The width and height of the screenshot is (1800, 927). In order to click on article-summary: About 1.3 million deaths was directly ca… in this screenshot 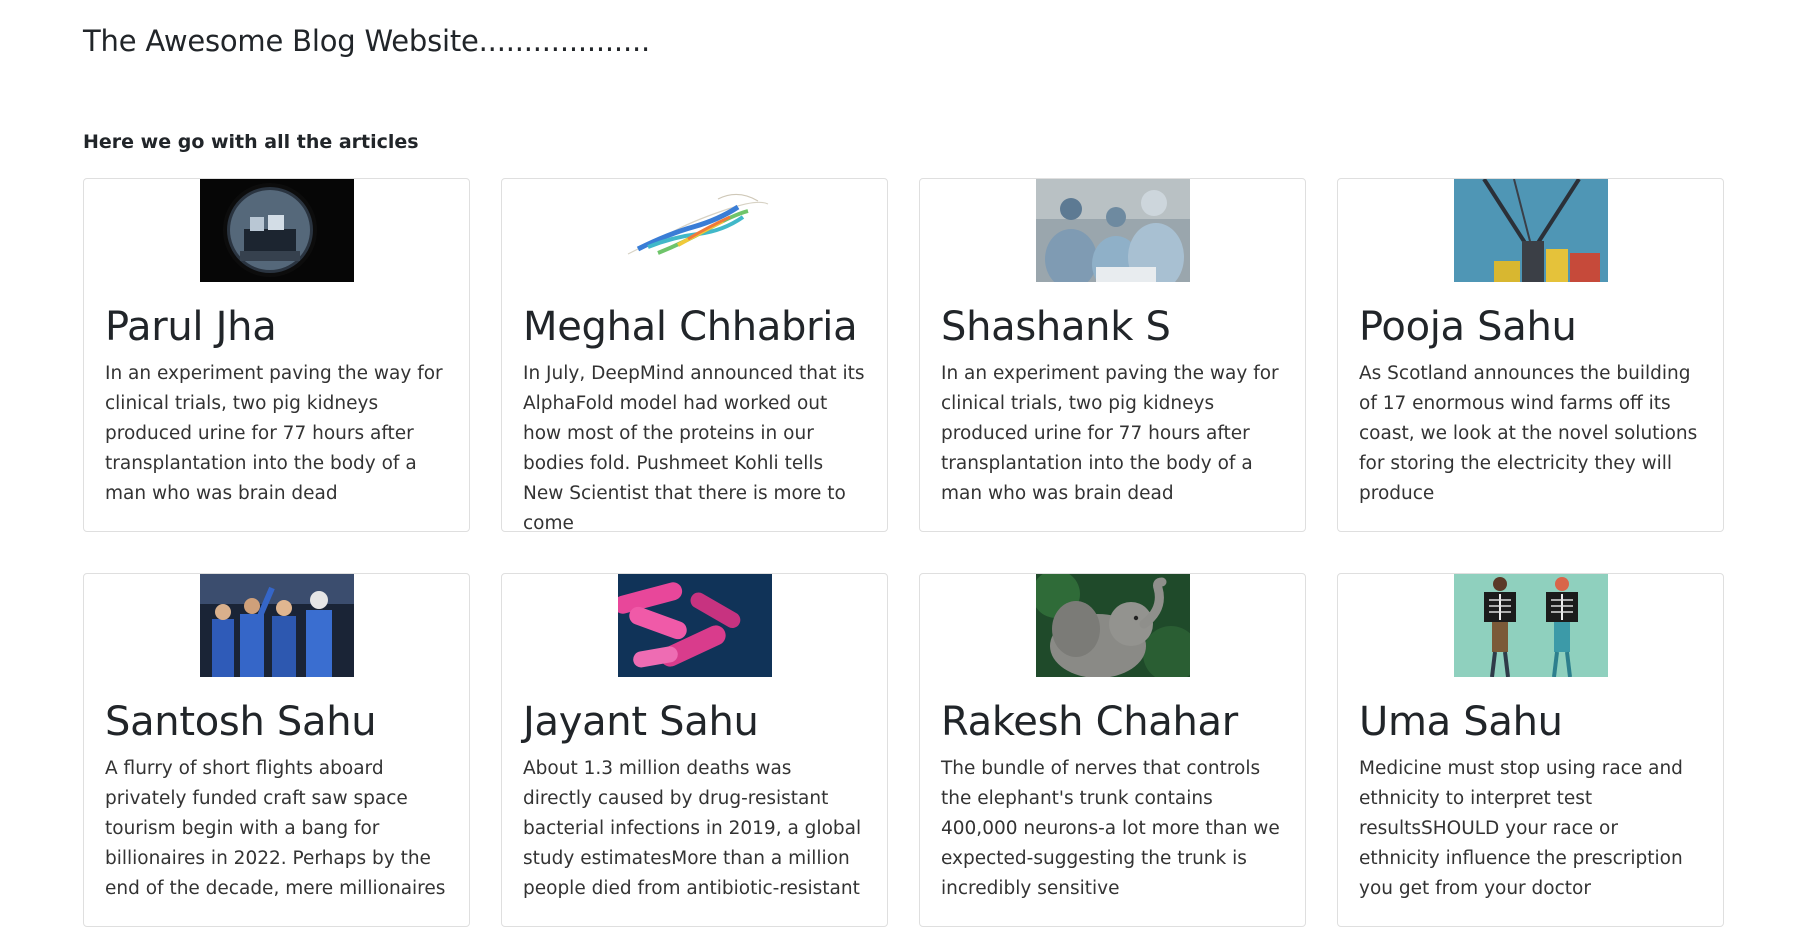, I will do `click(692, 828)`.